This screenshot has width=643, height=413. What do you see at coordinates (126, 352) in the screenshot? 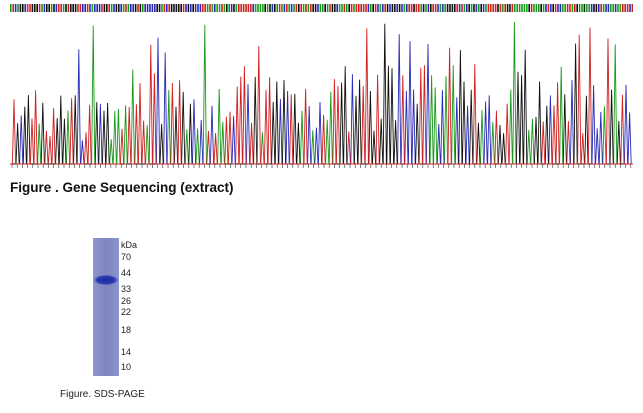
I see `marker-14: 14` at bounding box center [126, 352].